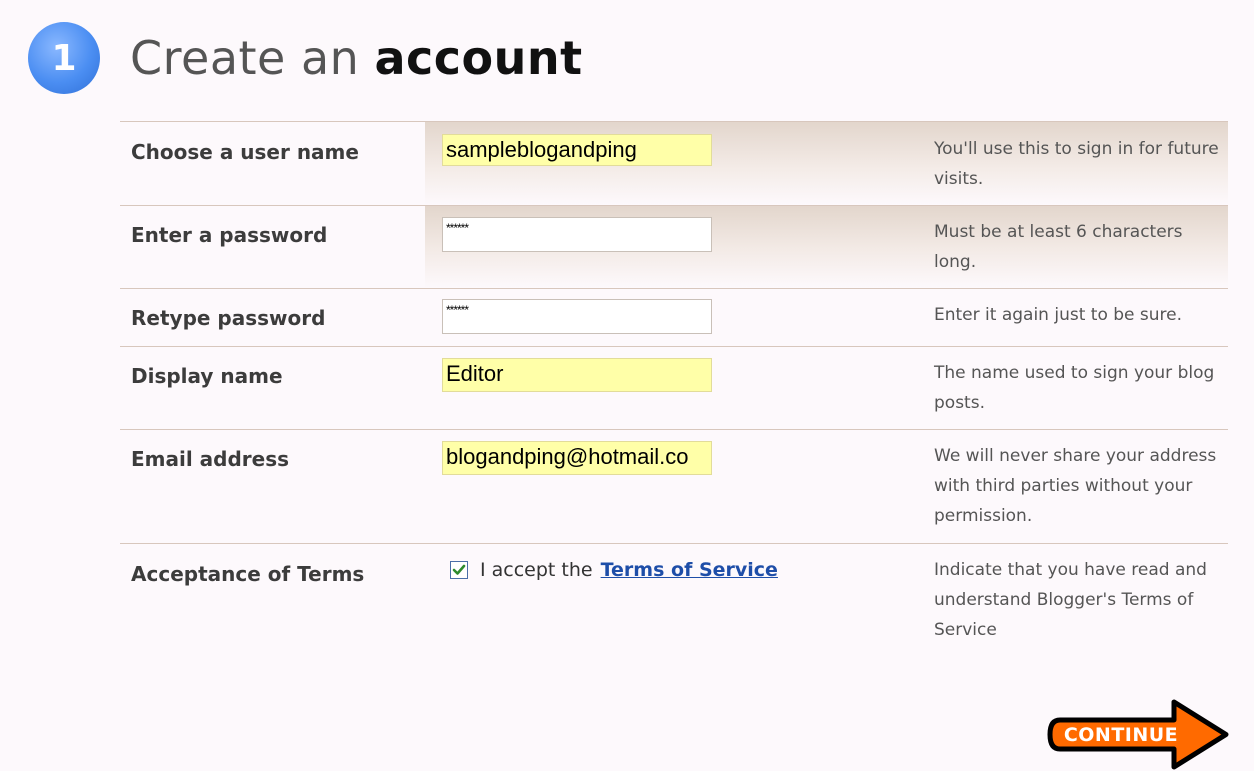  What do you see at coordinates (245, 152) in the screenshot?
I see `username-label: Choose a user name` at bounding box center [245, 152].